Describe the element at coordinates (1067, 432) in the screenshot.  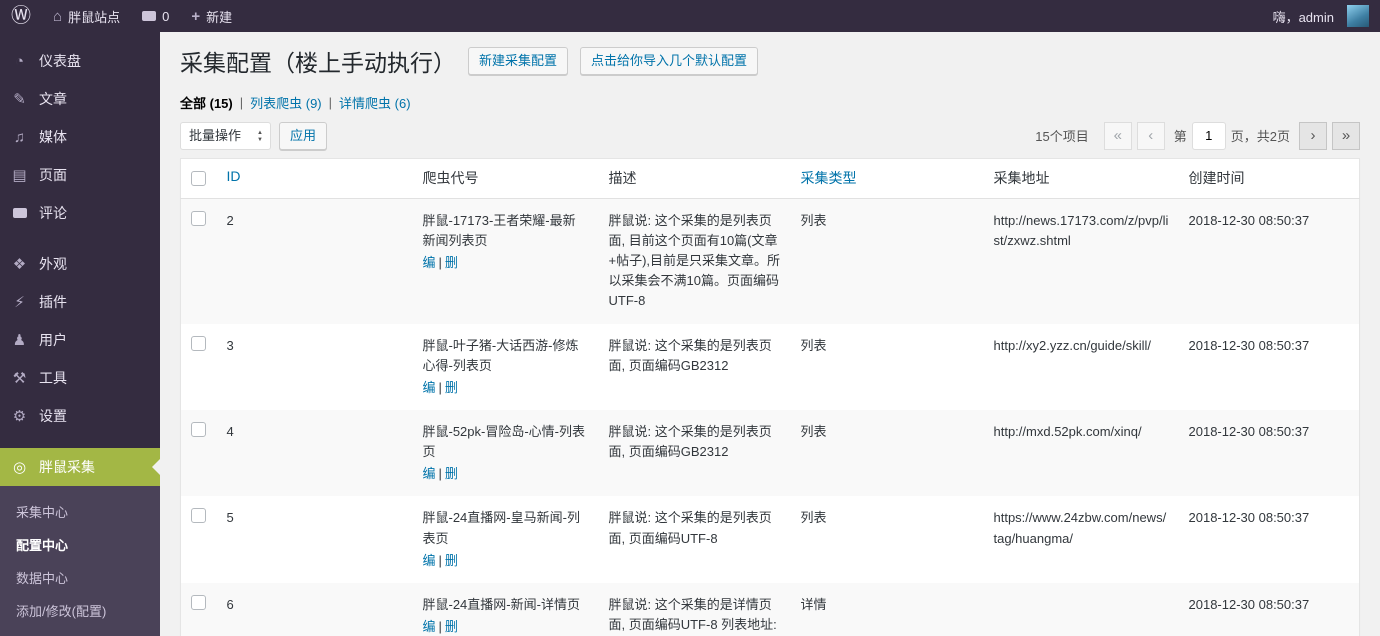
I see `cell-url: http://mxd.52pk.com/xinq/` at that location.